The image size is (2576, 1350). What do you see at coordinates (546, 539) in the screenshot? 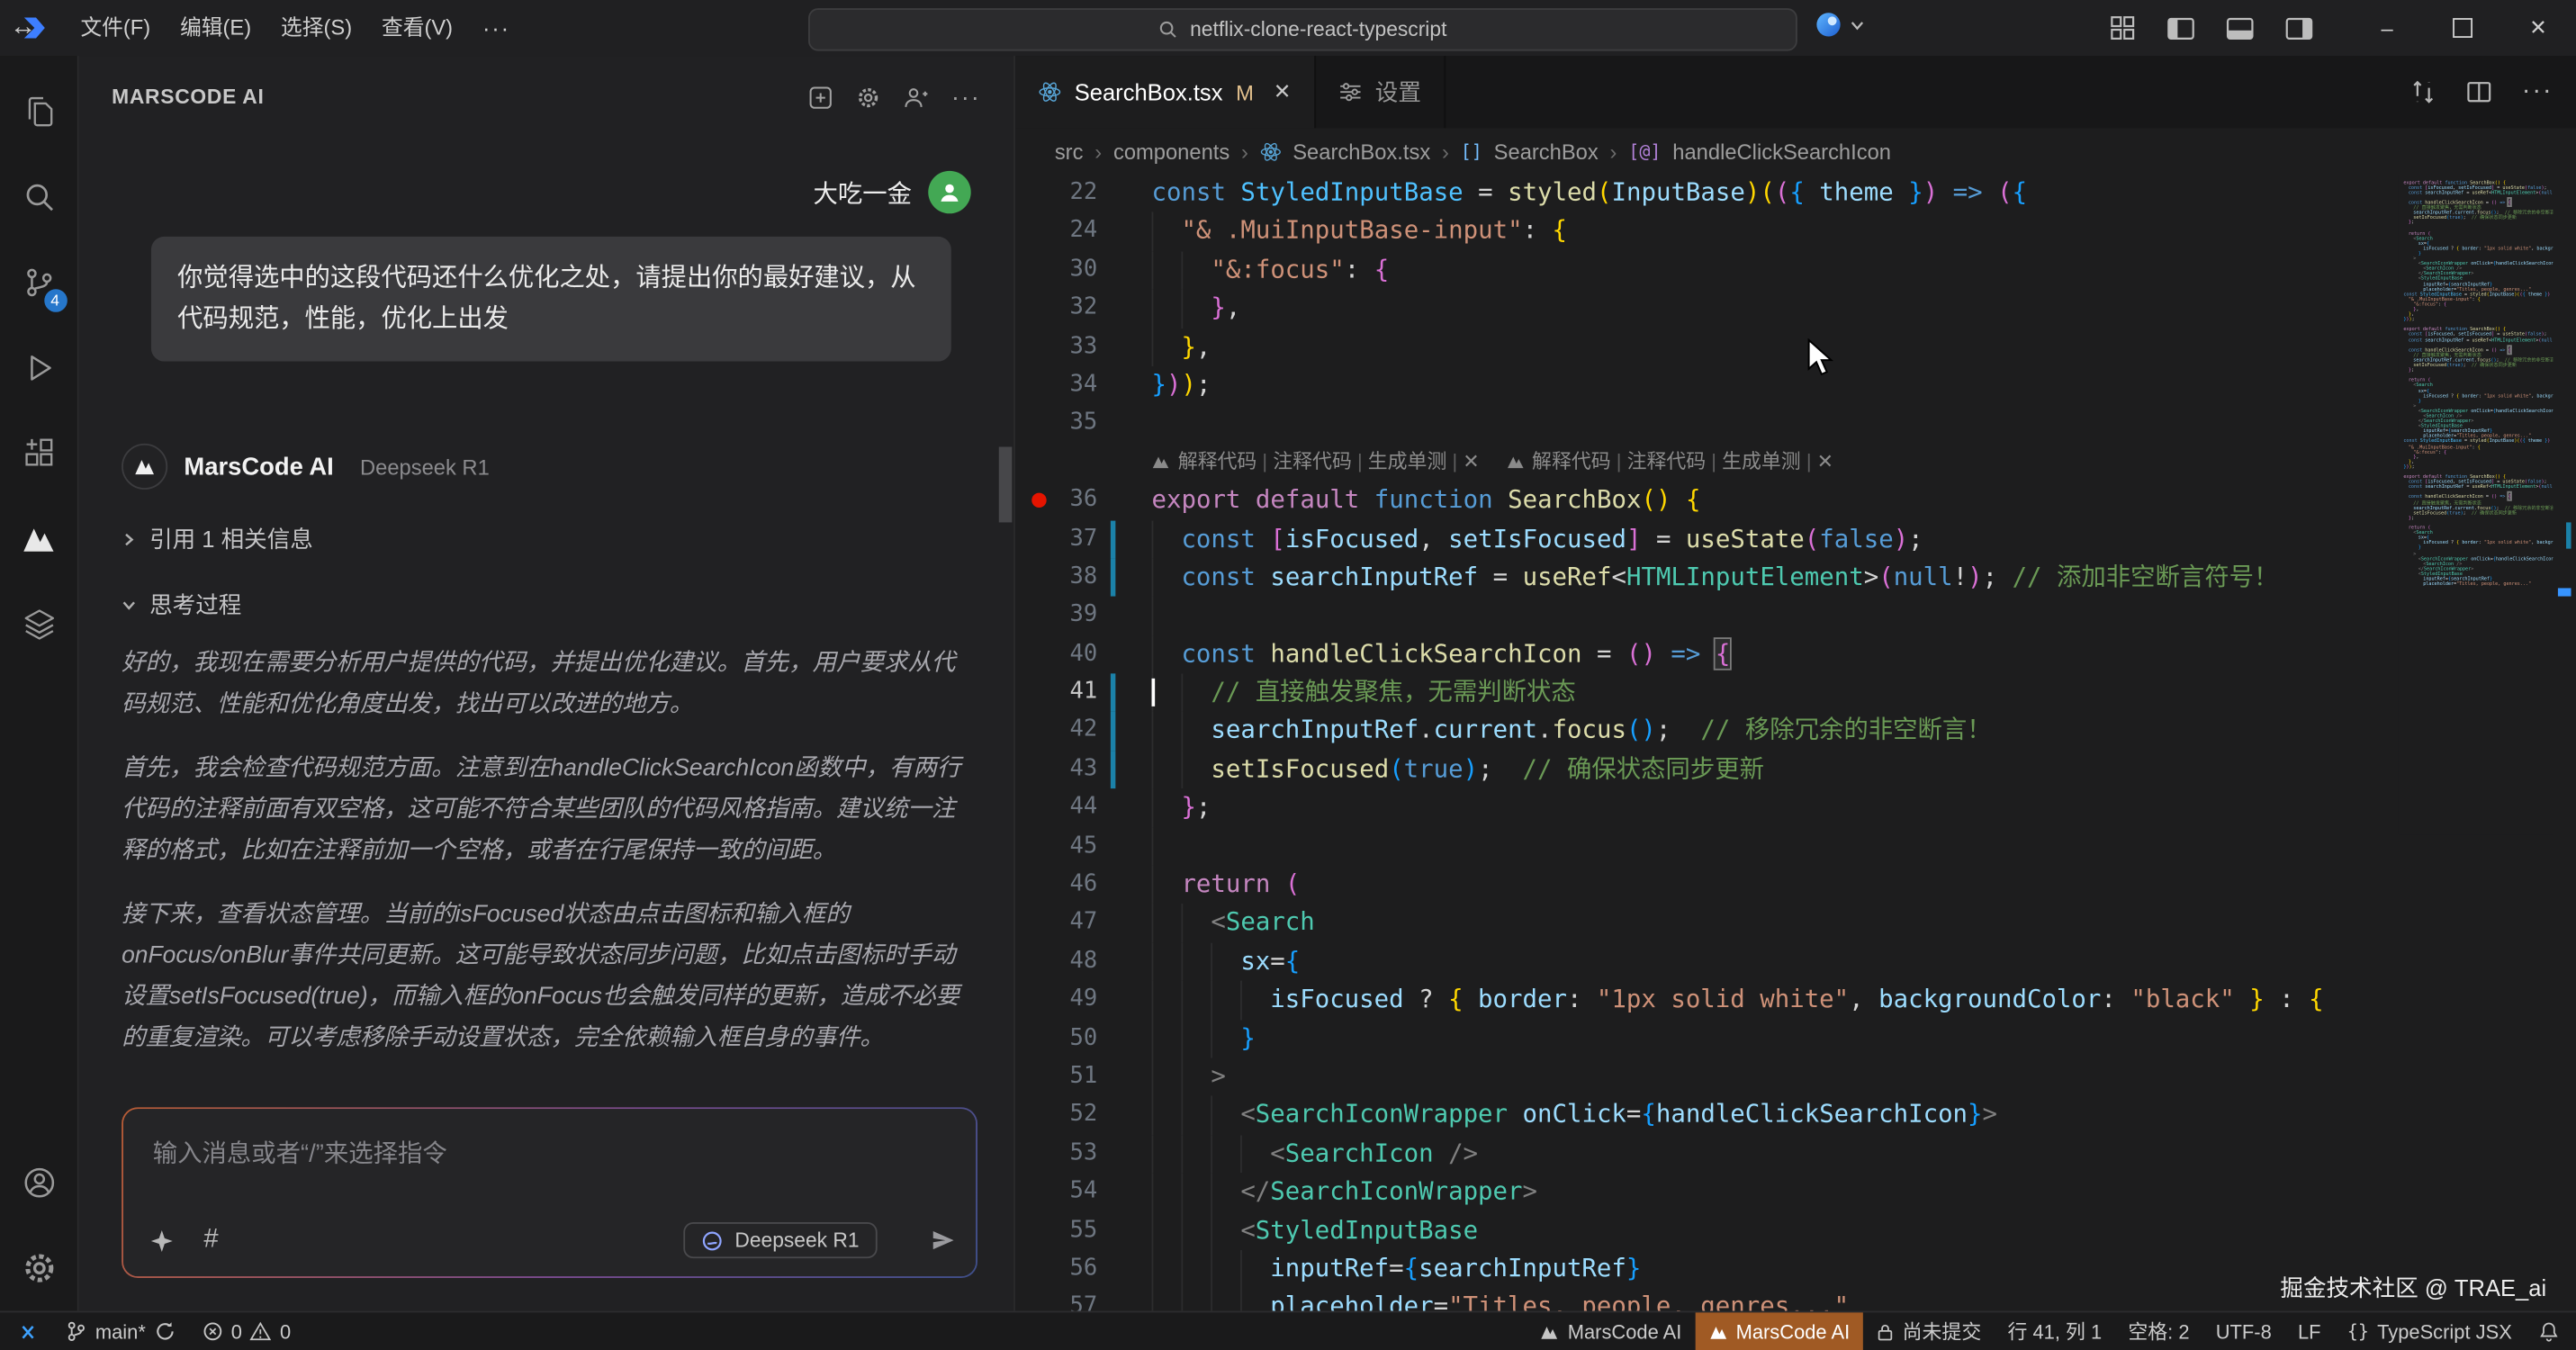
I see `citation-toggle: 引用 1 相关信息` at bounding box center [546, 539].